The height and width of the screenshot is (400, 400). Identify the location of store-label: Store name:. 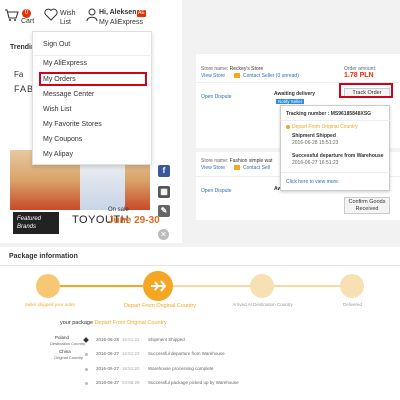
(215, 69).